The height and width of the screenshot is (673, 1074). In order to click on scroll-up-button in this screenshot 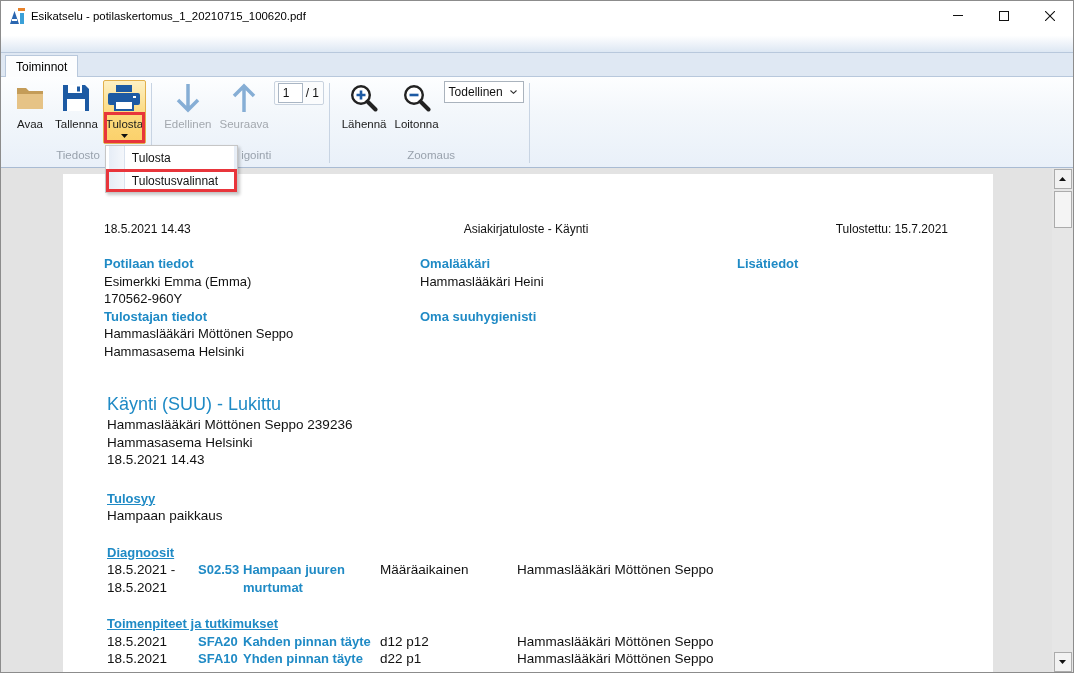, I will do `click(1062, 179)`.